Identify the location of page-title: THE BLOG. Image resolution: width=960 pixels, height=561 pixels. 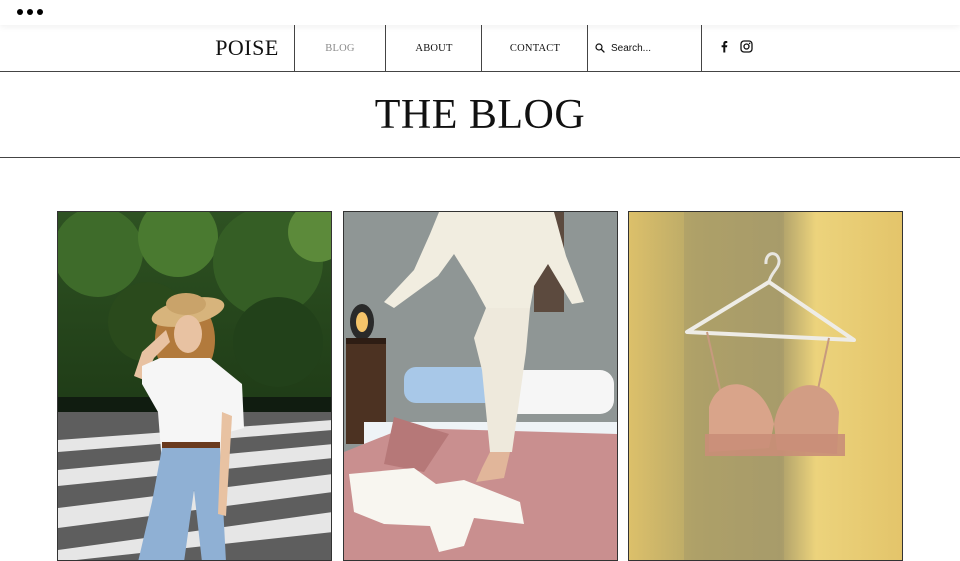
(480, 114).